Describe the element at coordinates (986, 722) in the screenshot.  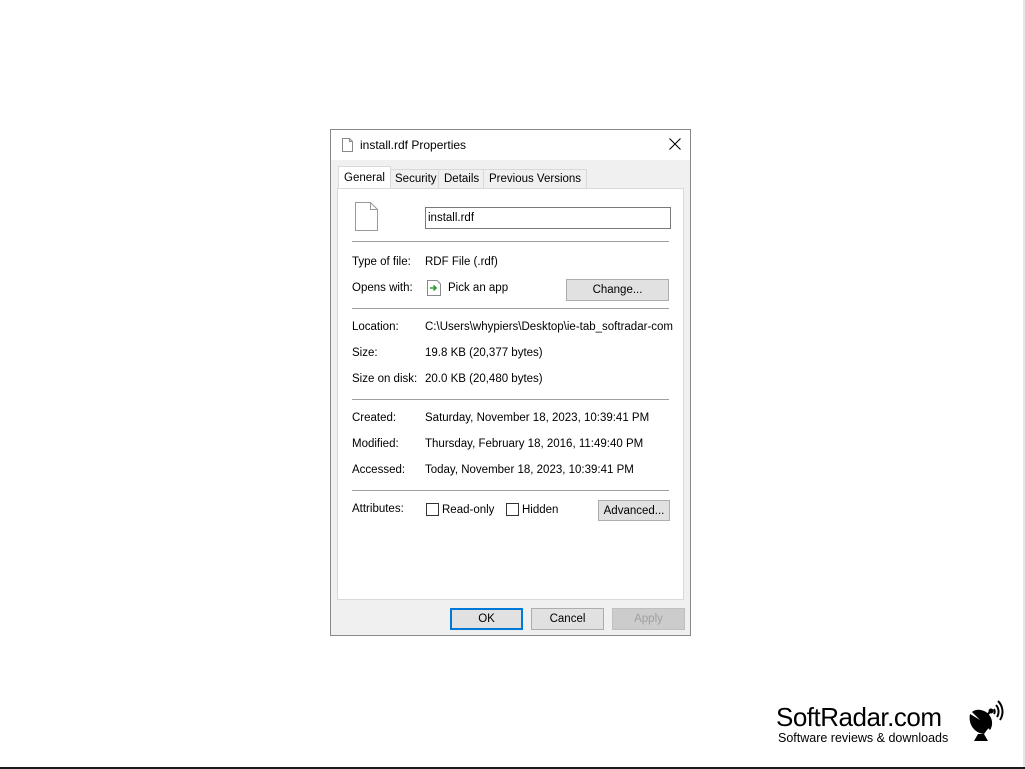
I see `satellite-dish-icon` at that location.